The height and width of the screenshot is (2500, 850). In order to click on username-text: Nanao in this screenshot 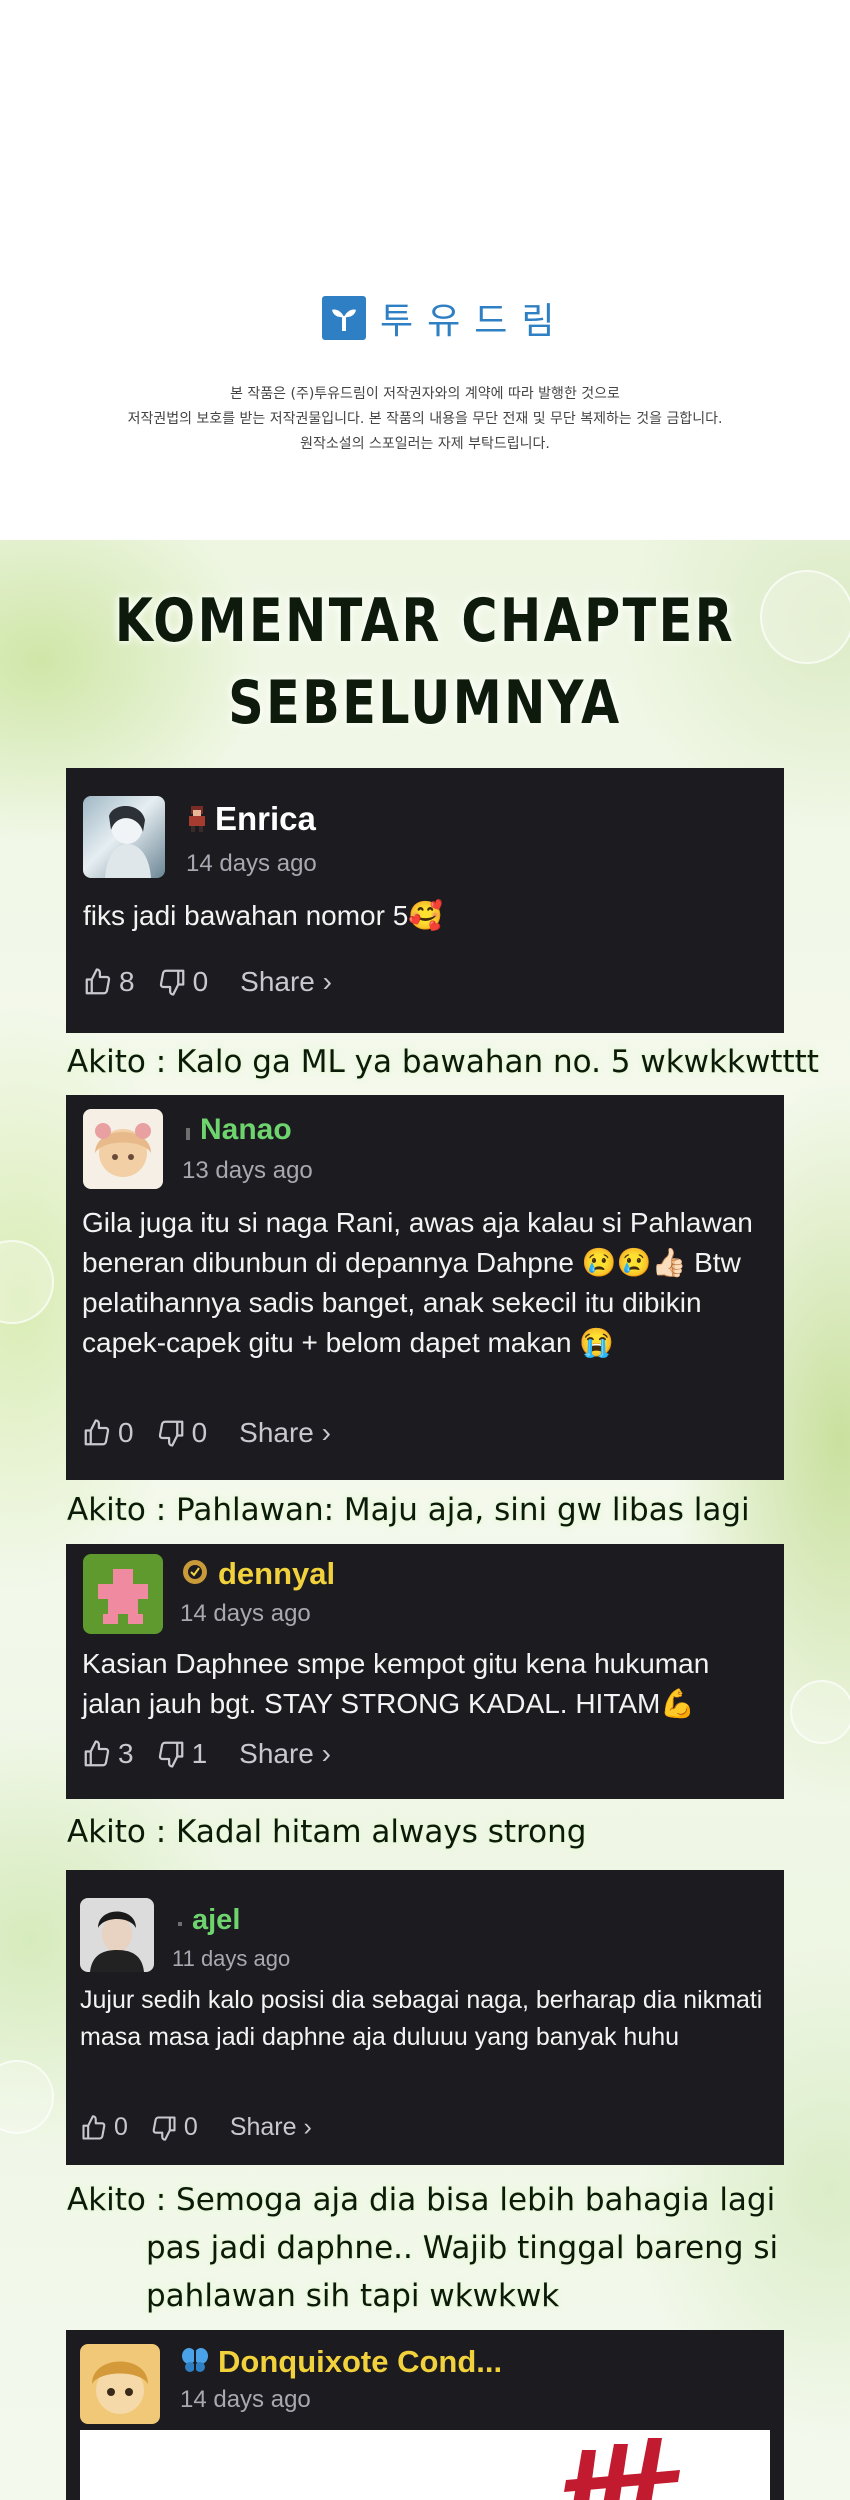, I will do `click(246, 1129)`.